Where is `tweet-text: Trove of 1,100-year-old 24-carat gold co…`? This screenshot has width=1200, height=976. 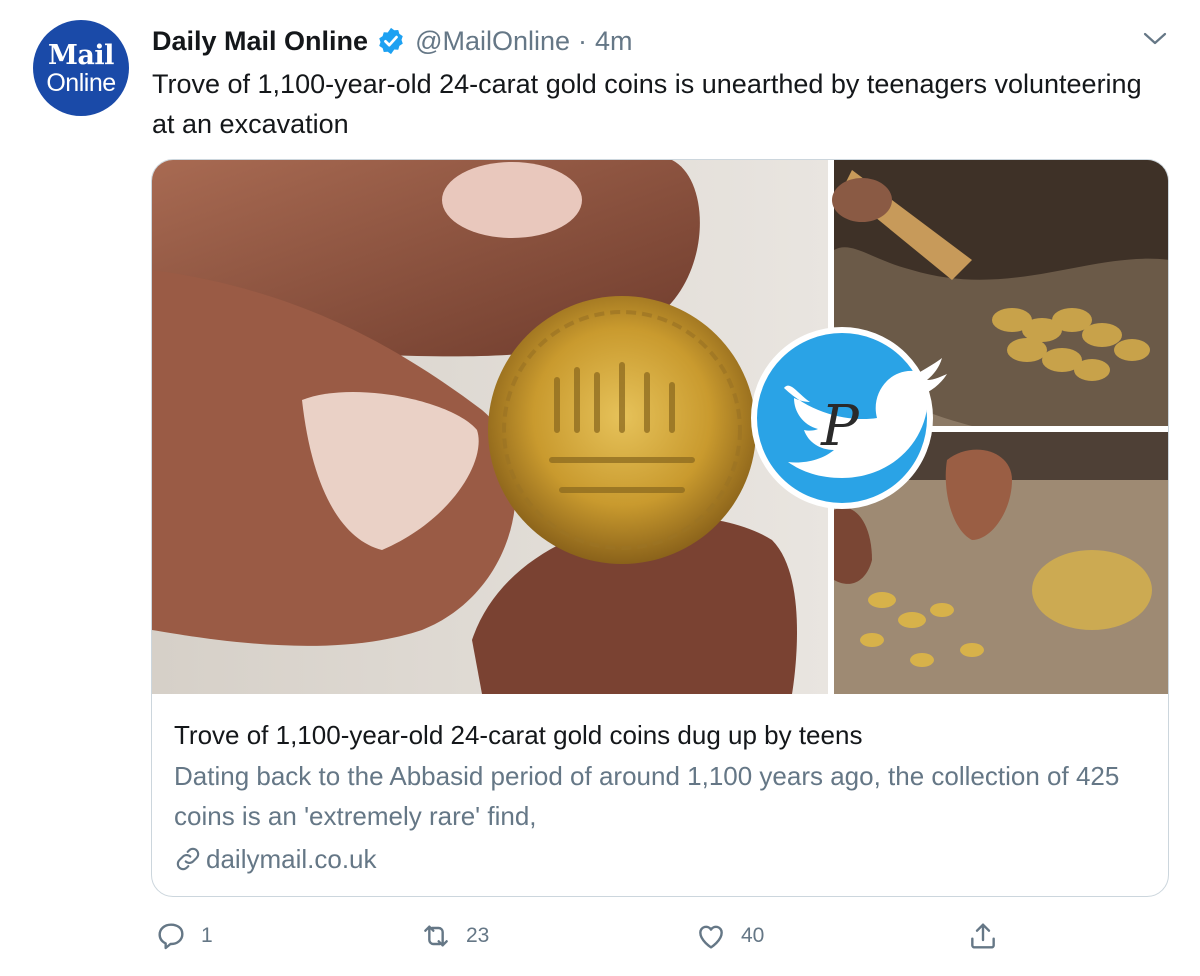 tweet-text: Trove of 1,100-year-old 24-carat gold co… is located at coordinates (647, 104).